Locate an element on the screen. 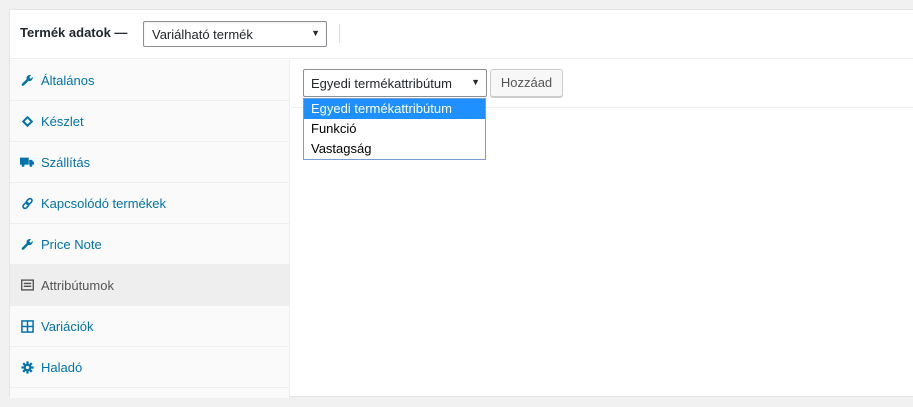 The height and width of the screenshot is (407, 913). dropdown-option: Funkció is located at coordinates (394, 129).